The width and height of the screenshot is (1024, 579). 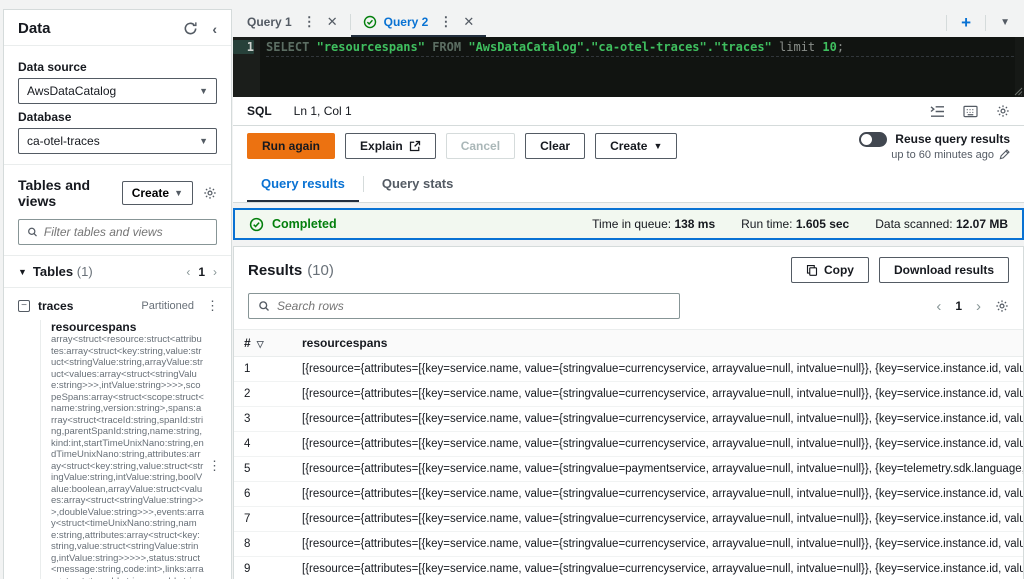 What do you see at coordinates (966, 23) in the screenshot?
I see `new-tab-button: +` at bounding box center [966, 23].